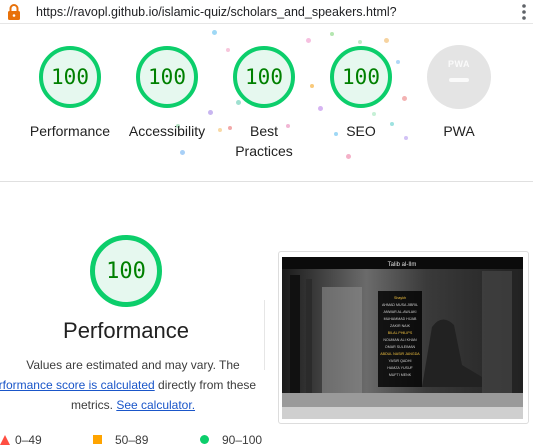  What do you see at coordinates (400, 305) in the screenshot?
I see `menu-item: AHMAD MUSA JIBRIL` at bounding box center [400, 305].